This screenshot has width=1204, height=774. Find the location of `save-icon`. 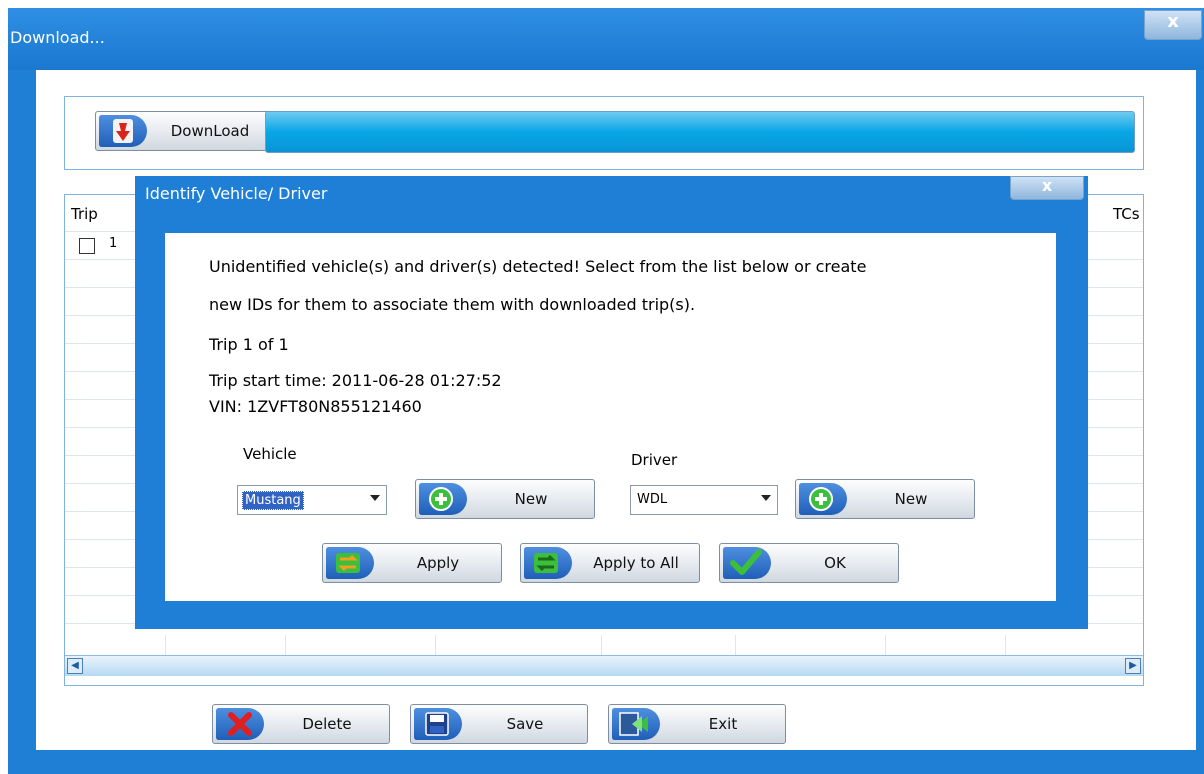

save-icon is located at coordinates (438, 724).